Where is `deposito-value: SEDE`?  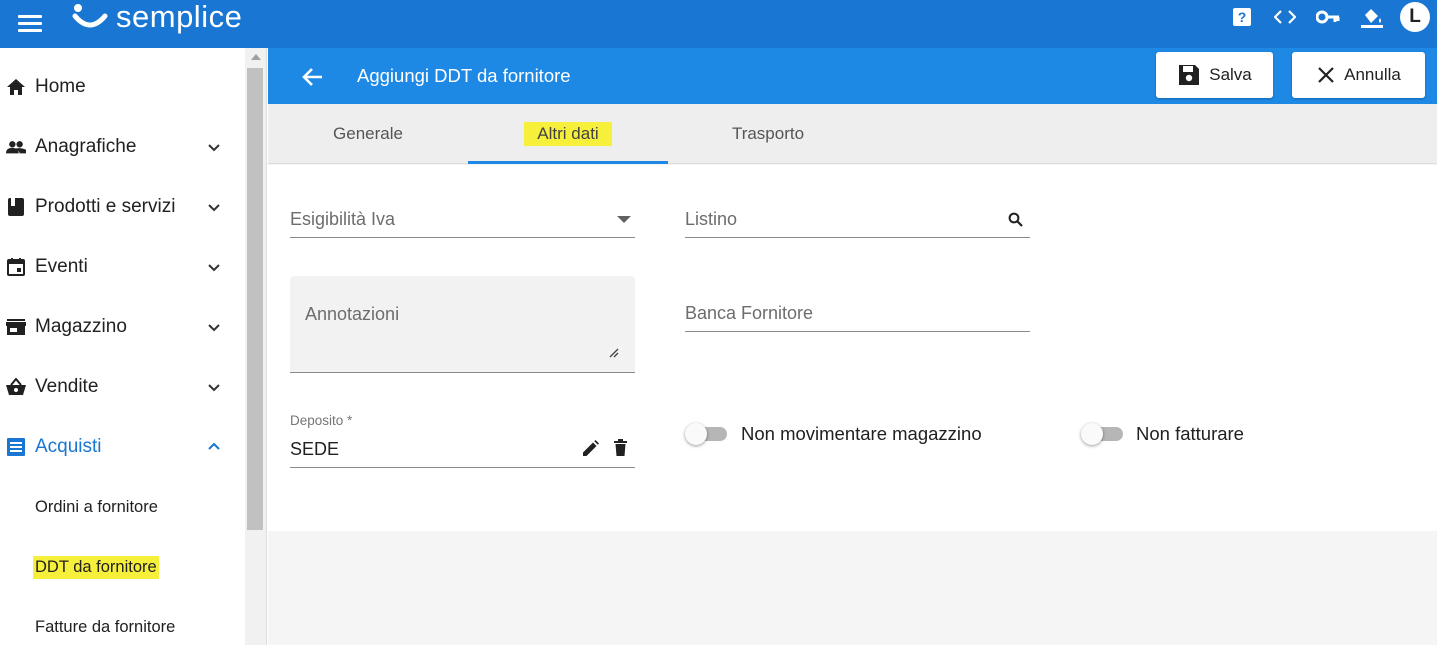
deposito-value: SEDE is located at coordinates (315, 449).